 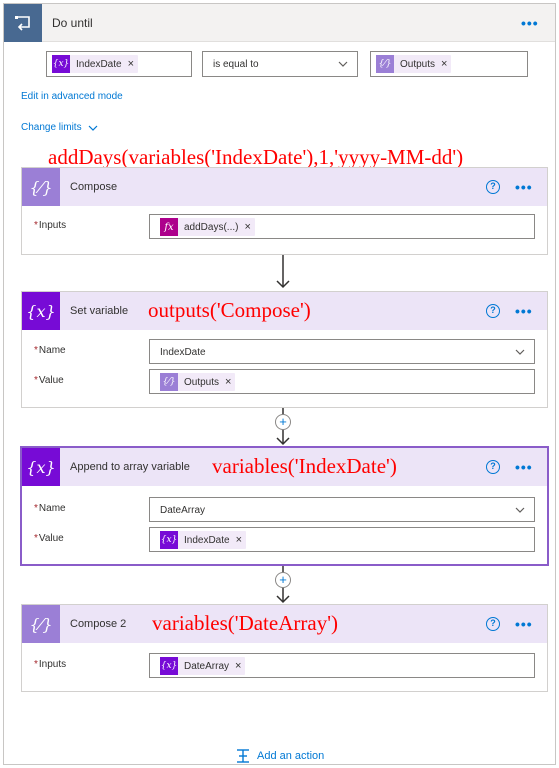 What do you see at coordinates (342, 665) in the screenshot?
I see `inputs-field: {x} DateArray ×` at bounding box center [342, 665].